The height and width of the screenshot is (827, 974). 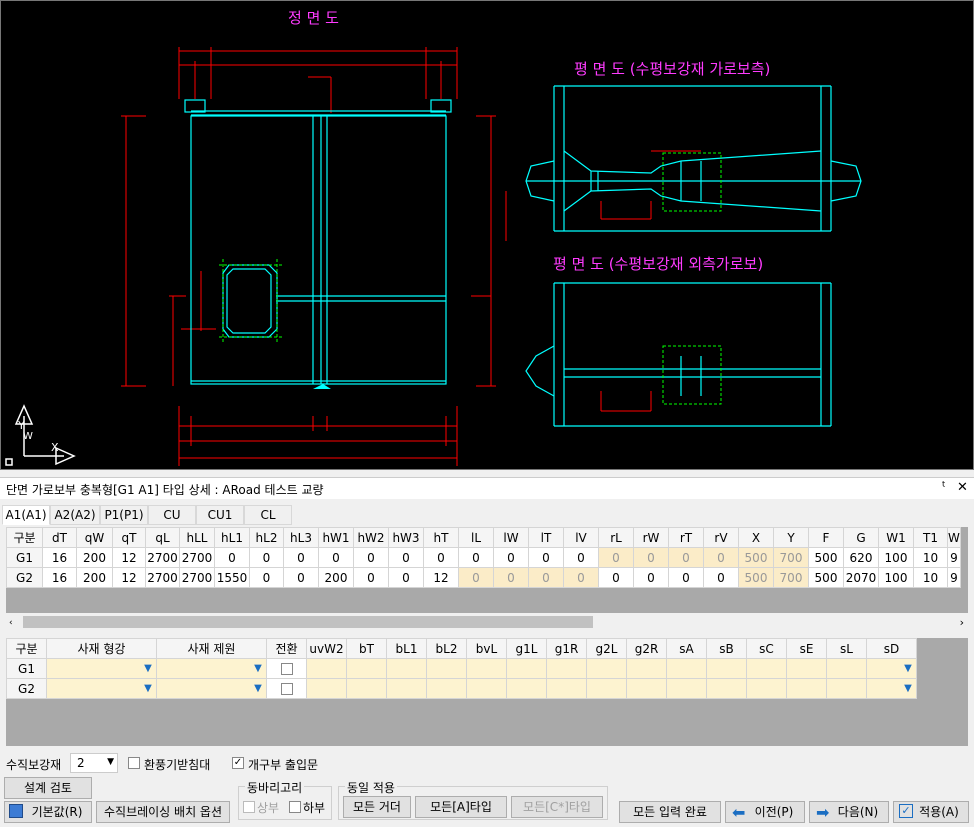 What do you see at coordinates (134, 763) in the screenshot?
I see `wind-checkbox` at bounding box center [134, 763].